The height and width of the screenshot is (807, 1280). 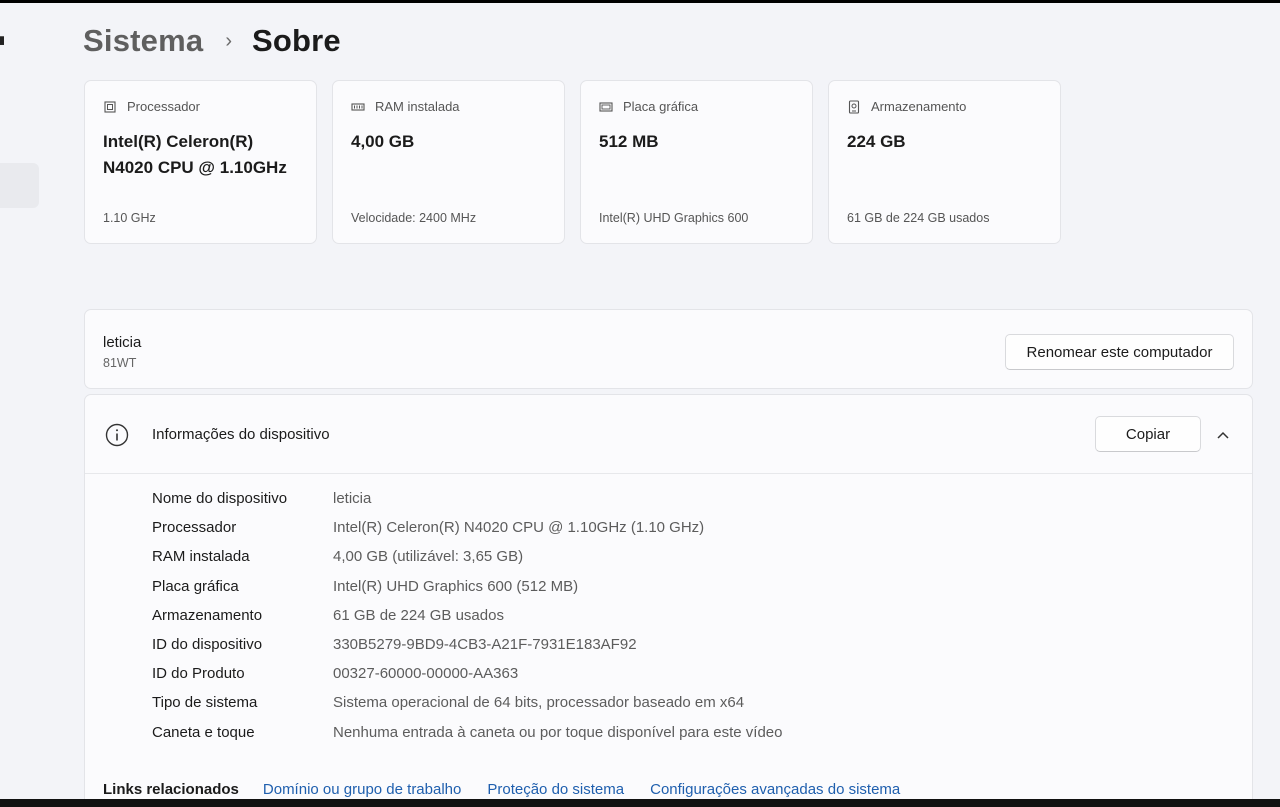 What do you see at coordinates (212, 41) in the screenshot?
I see `breadcrumb: Sistema › Sobre` at bounding box center [212, 41].